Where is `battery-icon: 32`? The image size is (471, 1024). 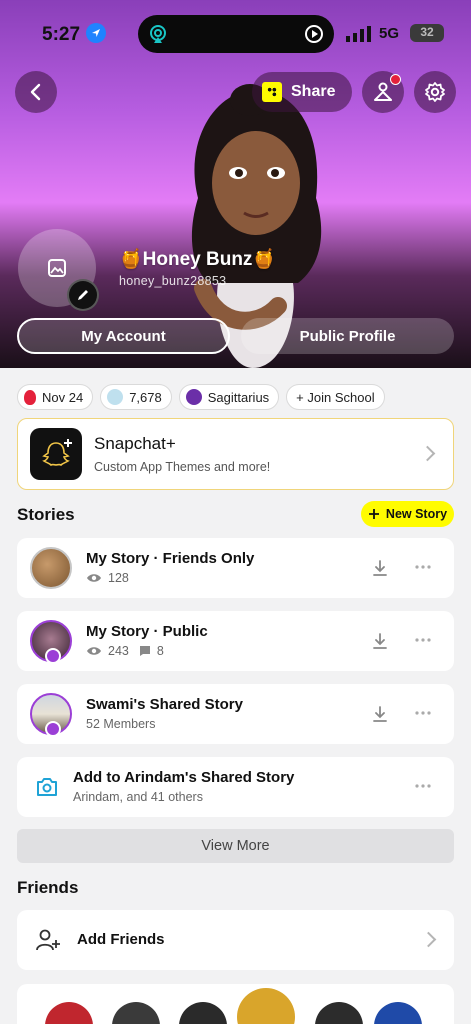 battery-icon: 32 is located at coordinates (427, 33).